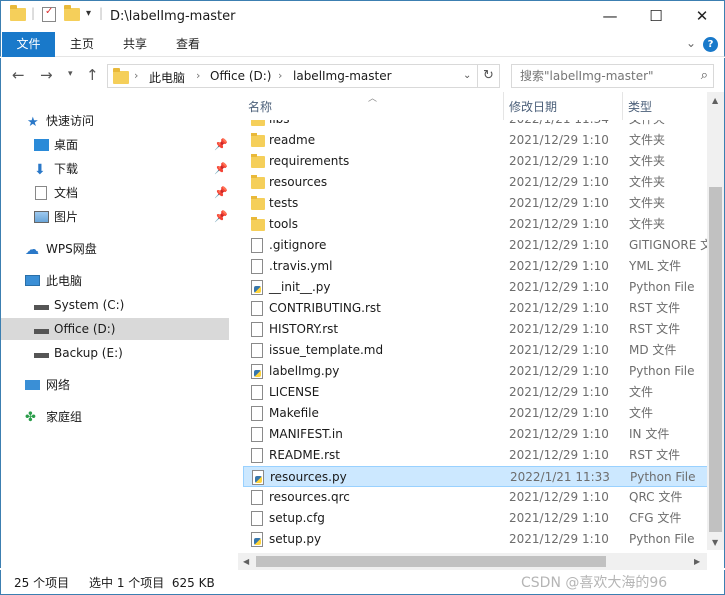 This screenshot has height=595, width=725. Describe the element at coordinates (152, 583) in the screenshot. I see `selection-info: 选中 1 个项目 625 KB` at that location.